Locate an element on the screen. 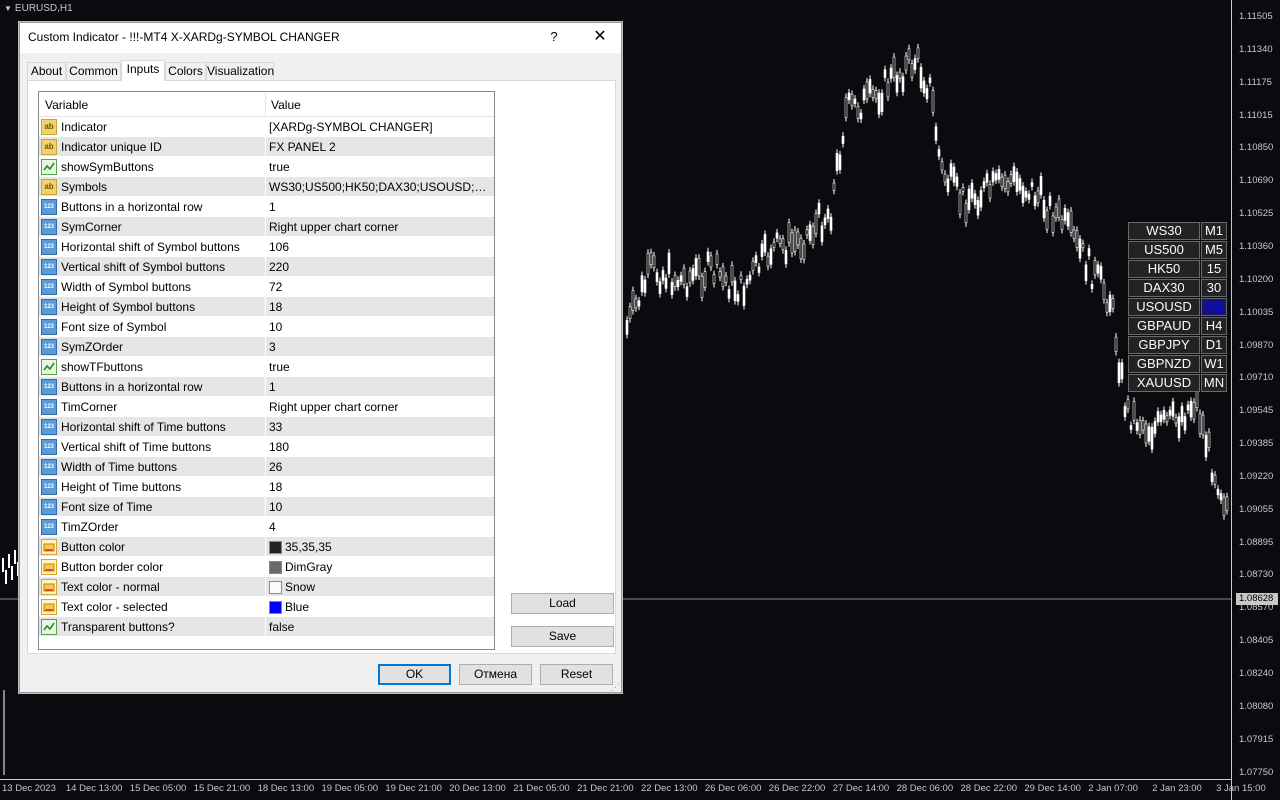  input-value: 3 is located at coordinates (379, 347).